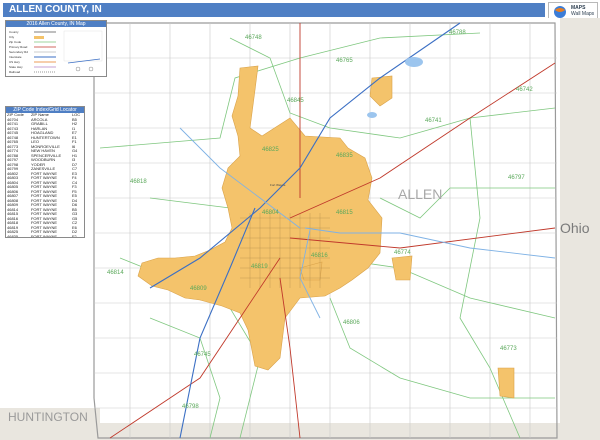 The image size is (600, 440). Describe the element at coordinates (319, 256) in the screenshot. I see `zip-label: 46816` at that location.